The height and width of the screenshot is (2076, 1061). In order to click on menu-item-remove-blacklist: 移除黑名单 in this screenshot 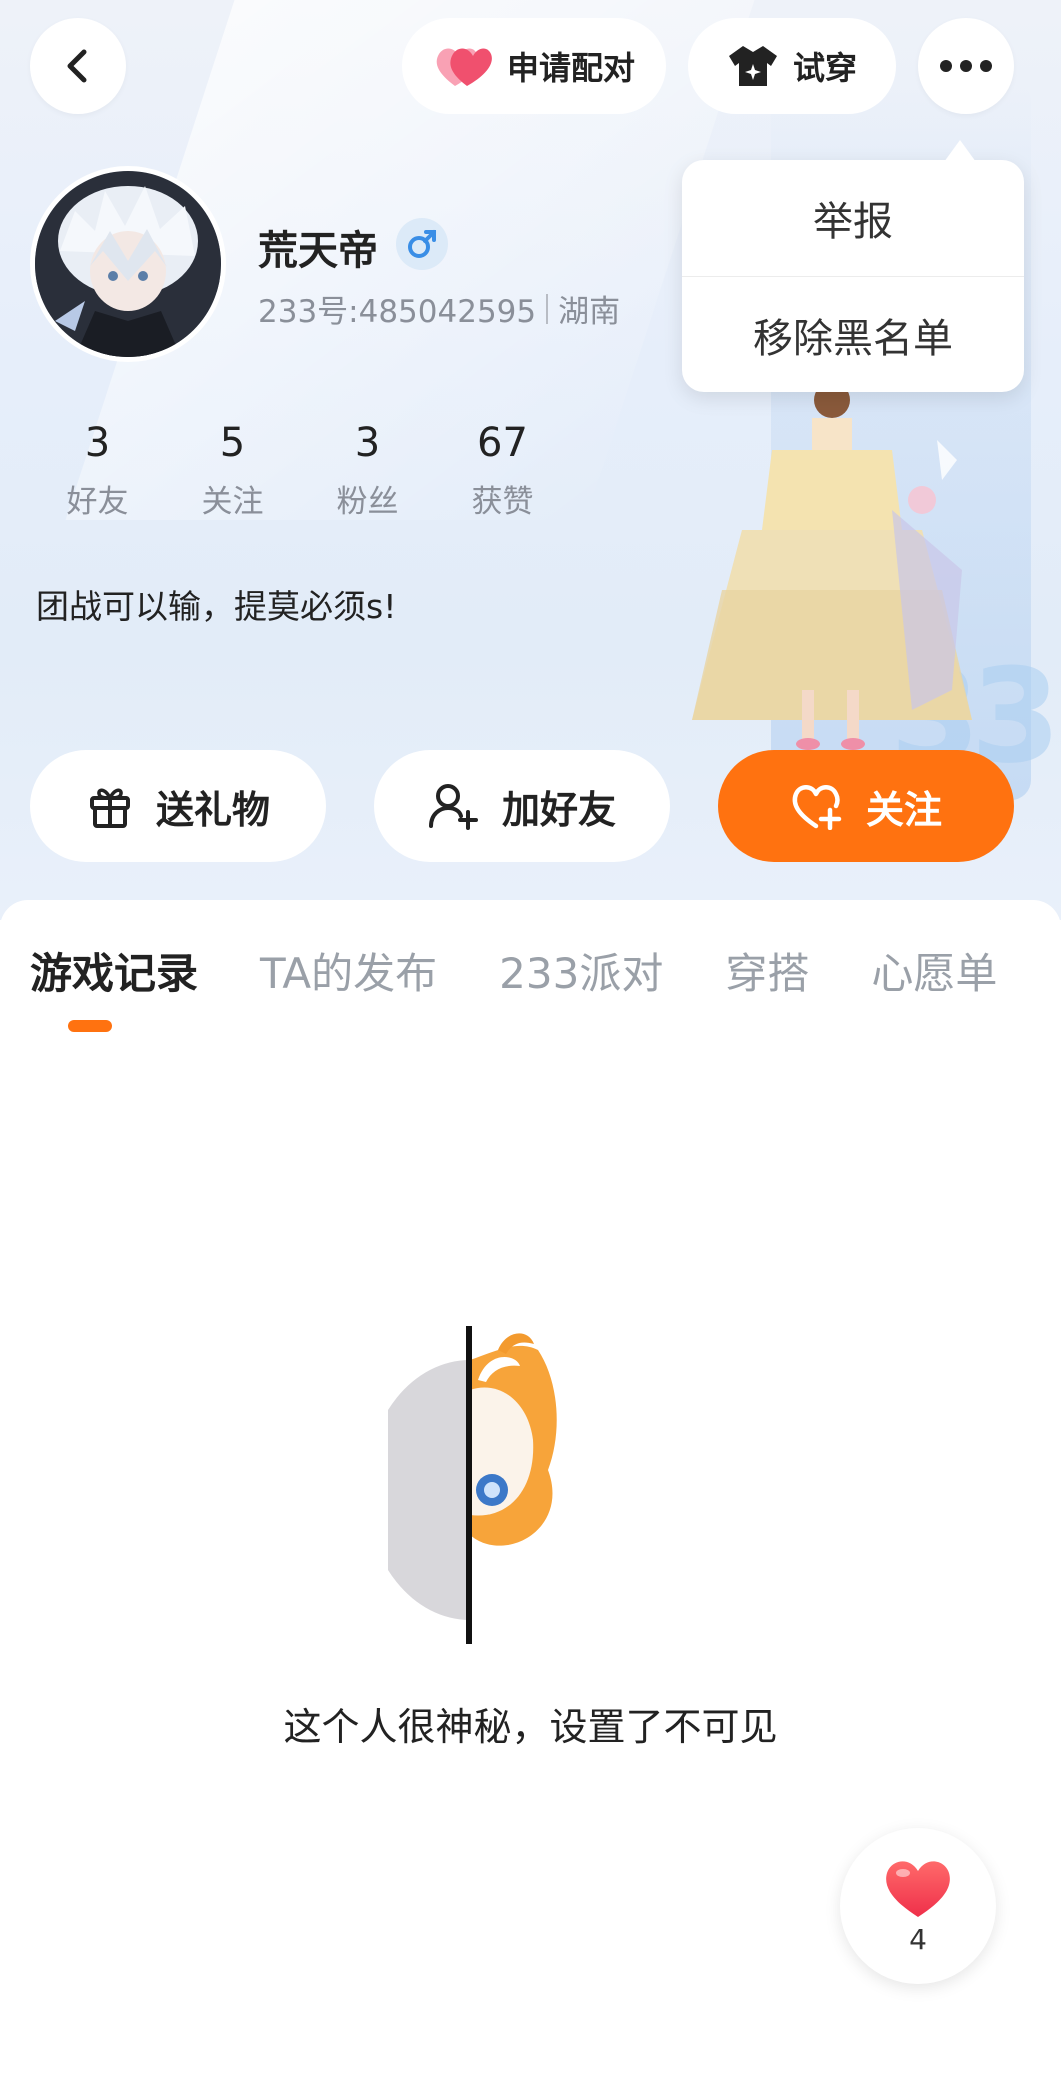, I will do `click(853, 334)`.